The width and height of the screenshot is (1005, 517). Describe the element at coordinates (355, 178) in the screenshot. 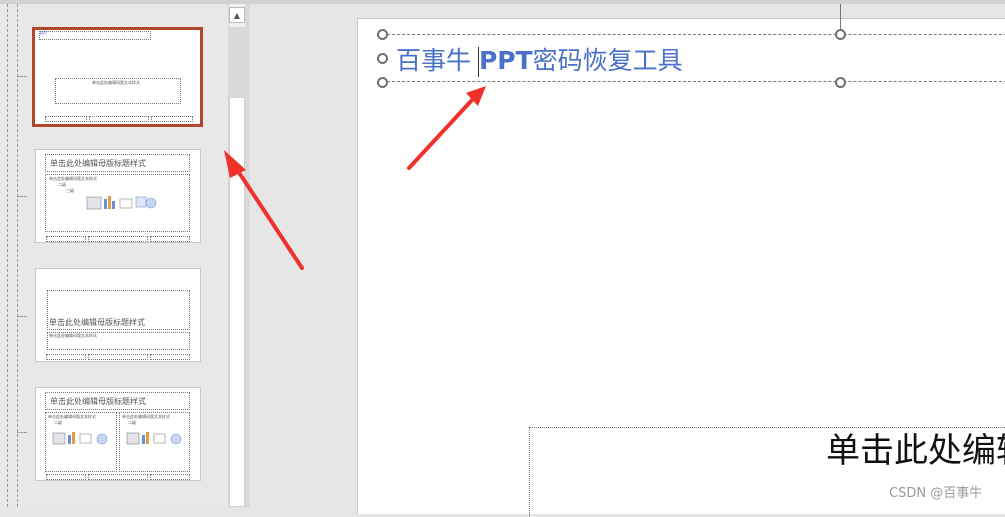

I see `annotation-arrows` at that location.